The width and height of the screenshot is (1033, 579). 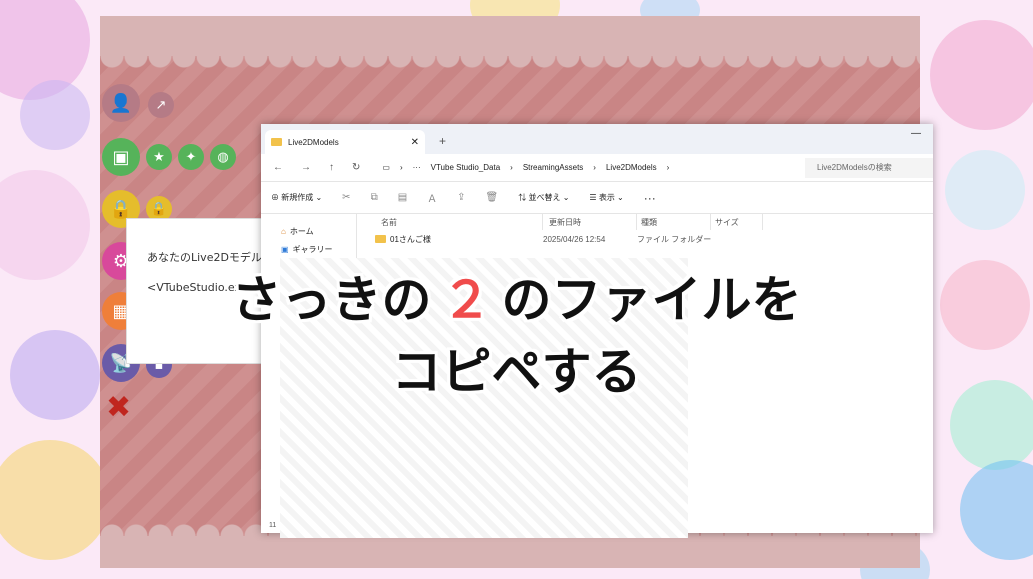 I want to click on nav-item-gallery: ▣ ギャラリー, so click(x=318, y=249).